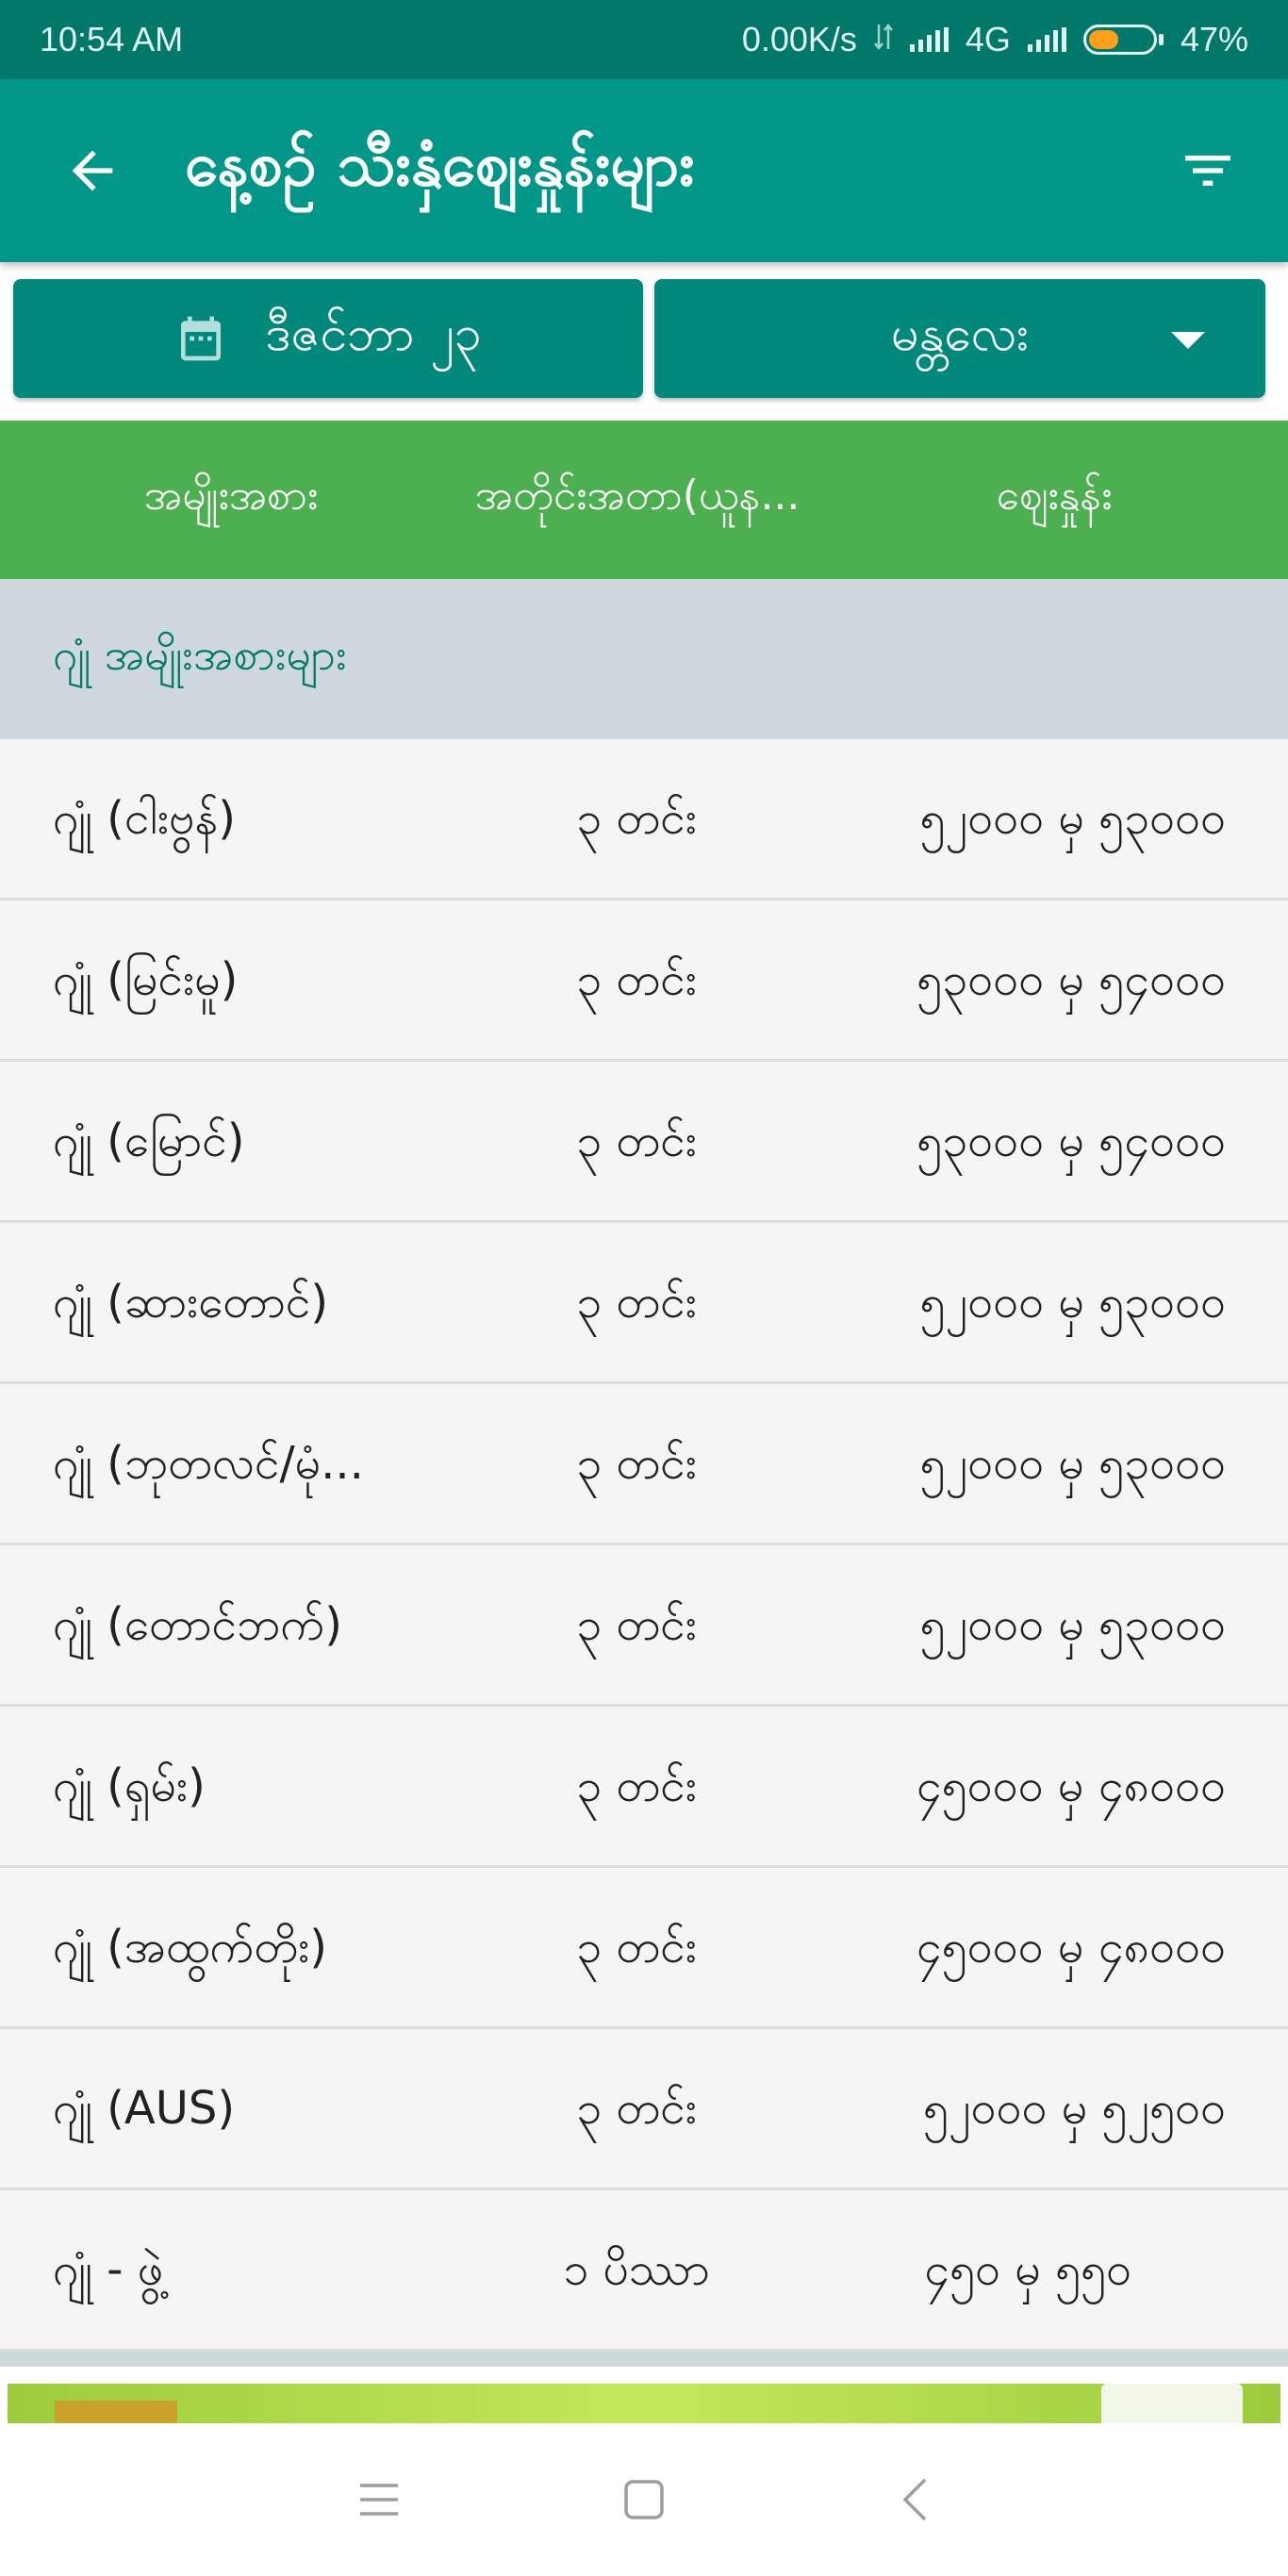 The image size is (1288, 2576). I want to click on signal-icon, so click(929, 39).